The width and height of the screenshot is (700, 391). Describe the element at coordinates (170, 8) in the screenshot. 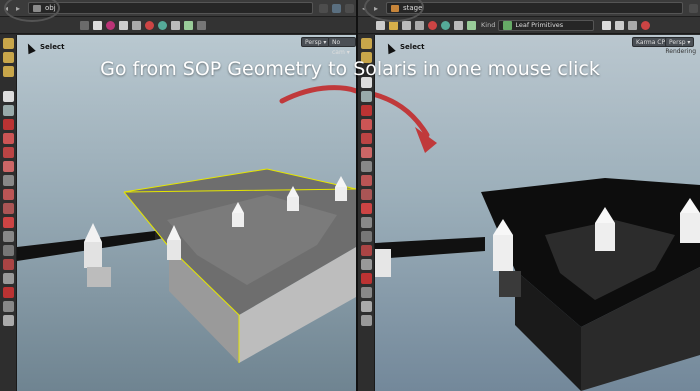

I see `left-path-field: obj` at that location.